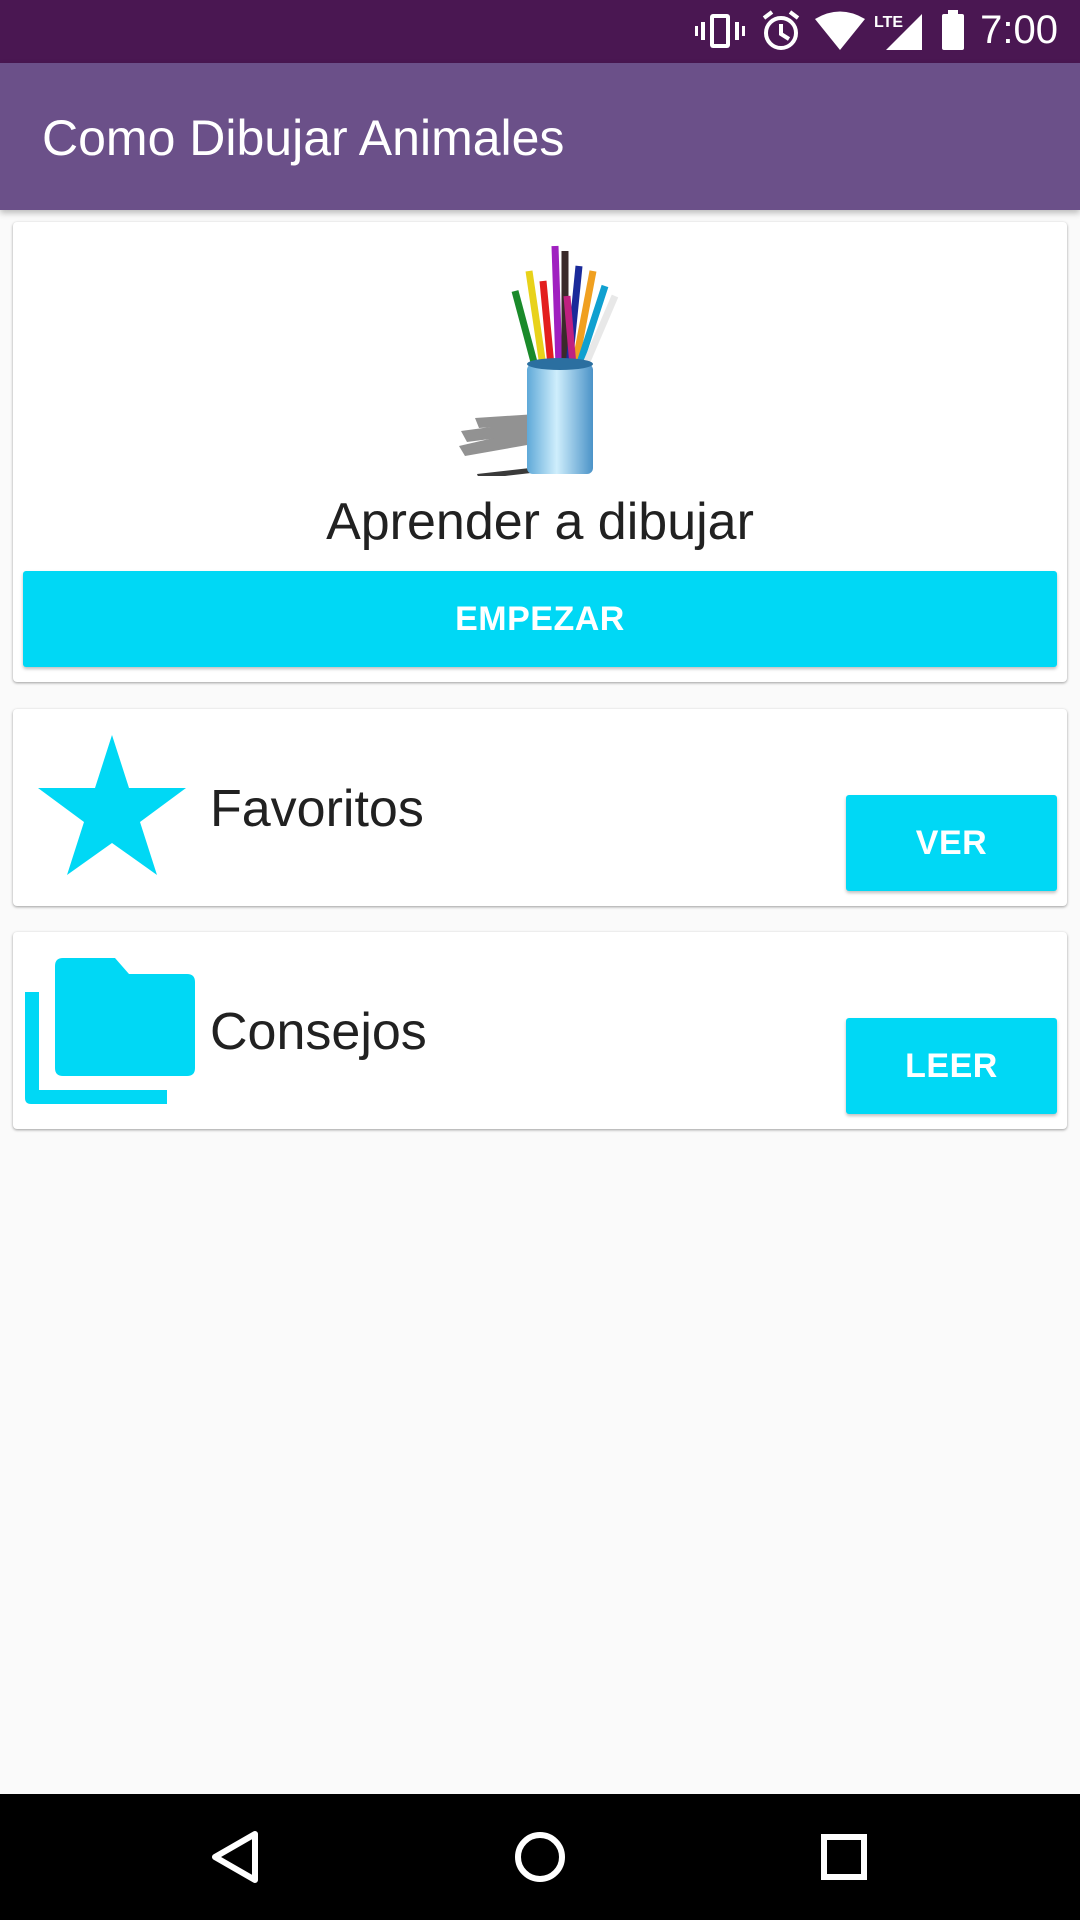 This screenshot has width=1080, height=1920. I want to click on status-icons: LTE, so click(829, 30).